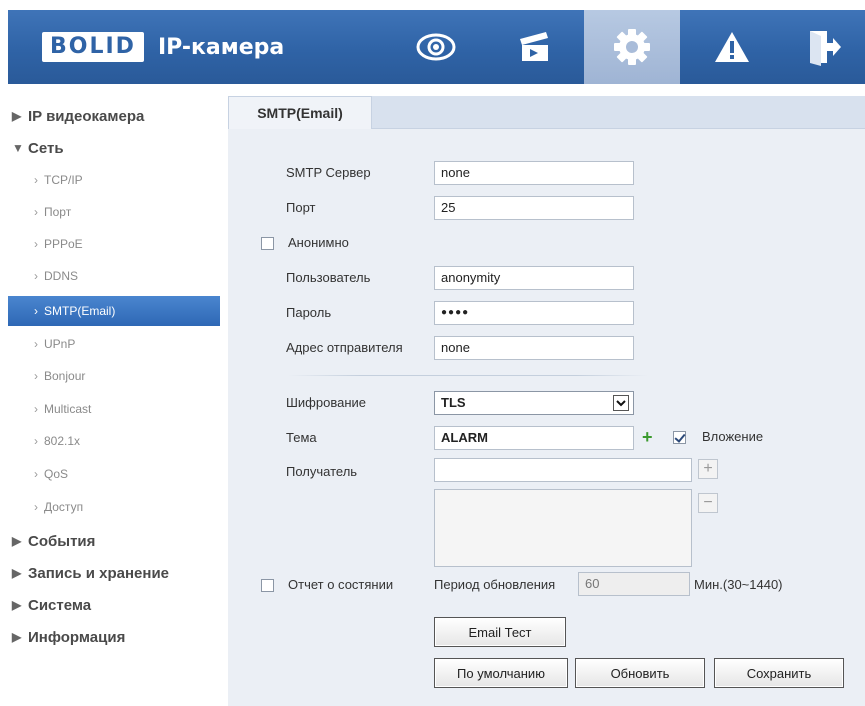 Image resolution: width=865 pixels, height=706 pixels. What do you see at coordinates (563, 528) in the screenshot?
I see `recipient-list` at bounding box center [563, 528].